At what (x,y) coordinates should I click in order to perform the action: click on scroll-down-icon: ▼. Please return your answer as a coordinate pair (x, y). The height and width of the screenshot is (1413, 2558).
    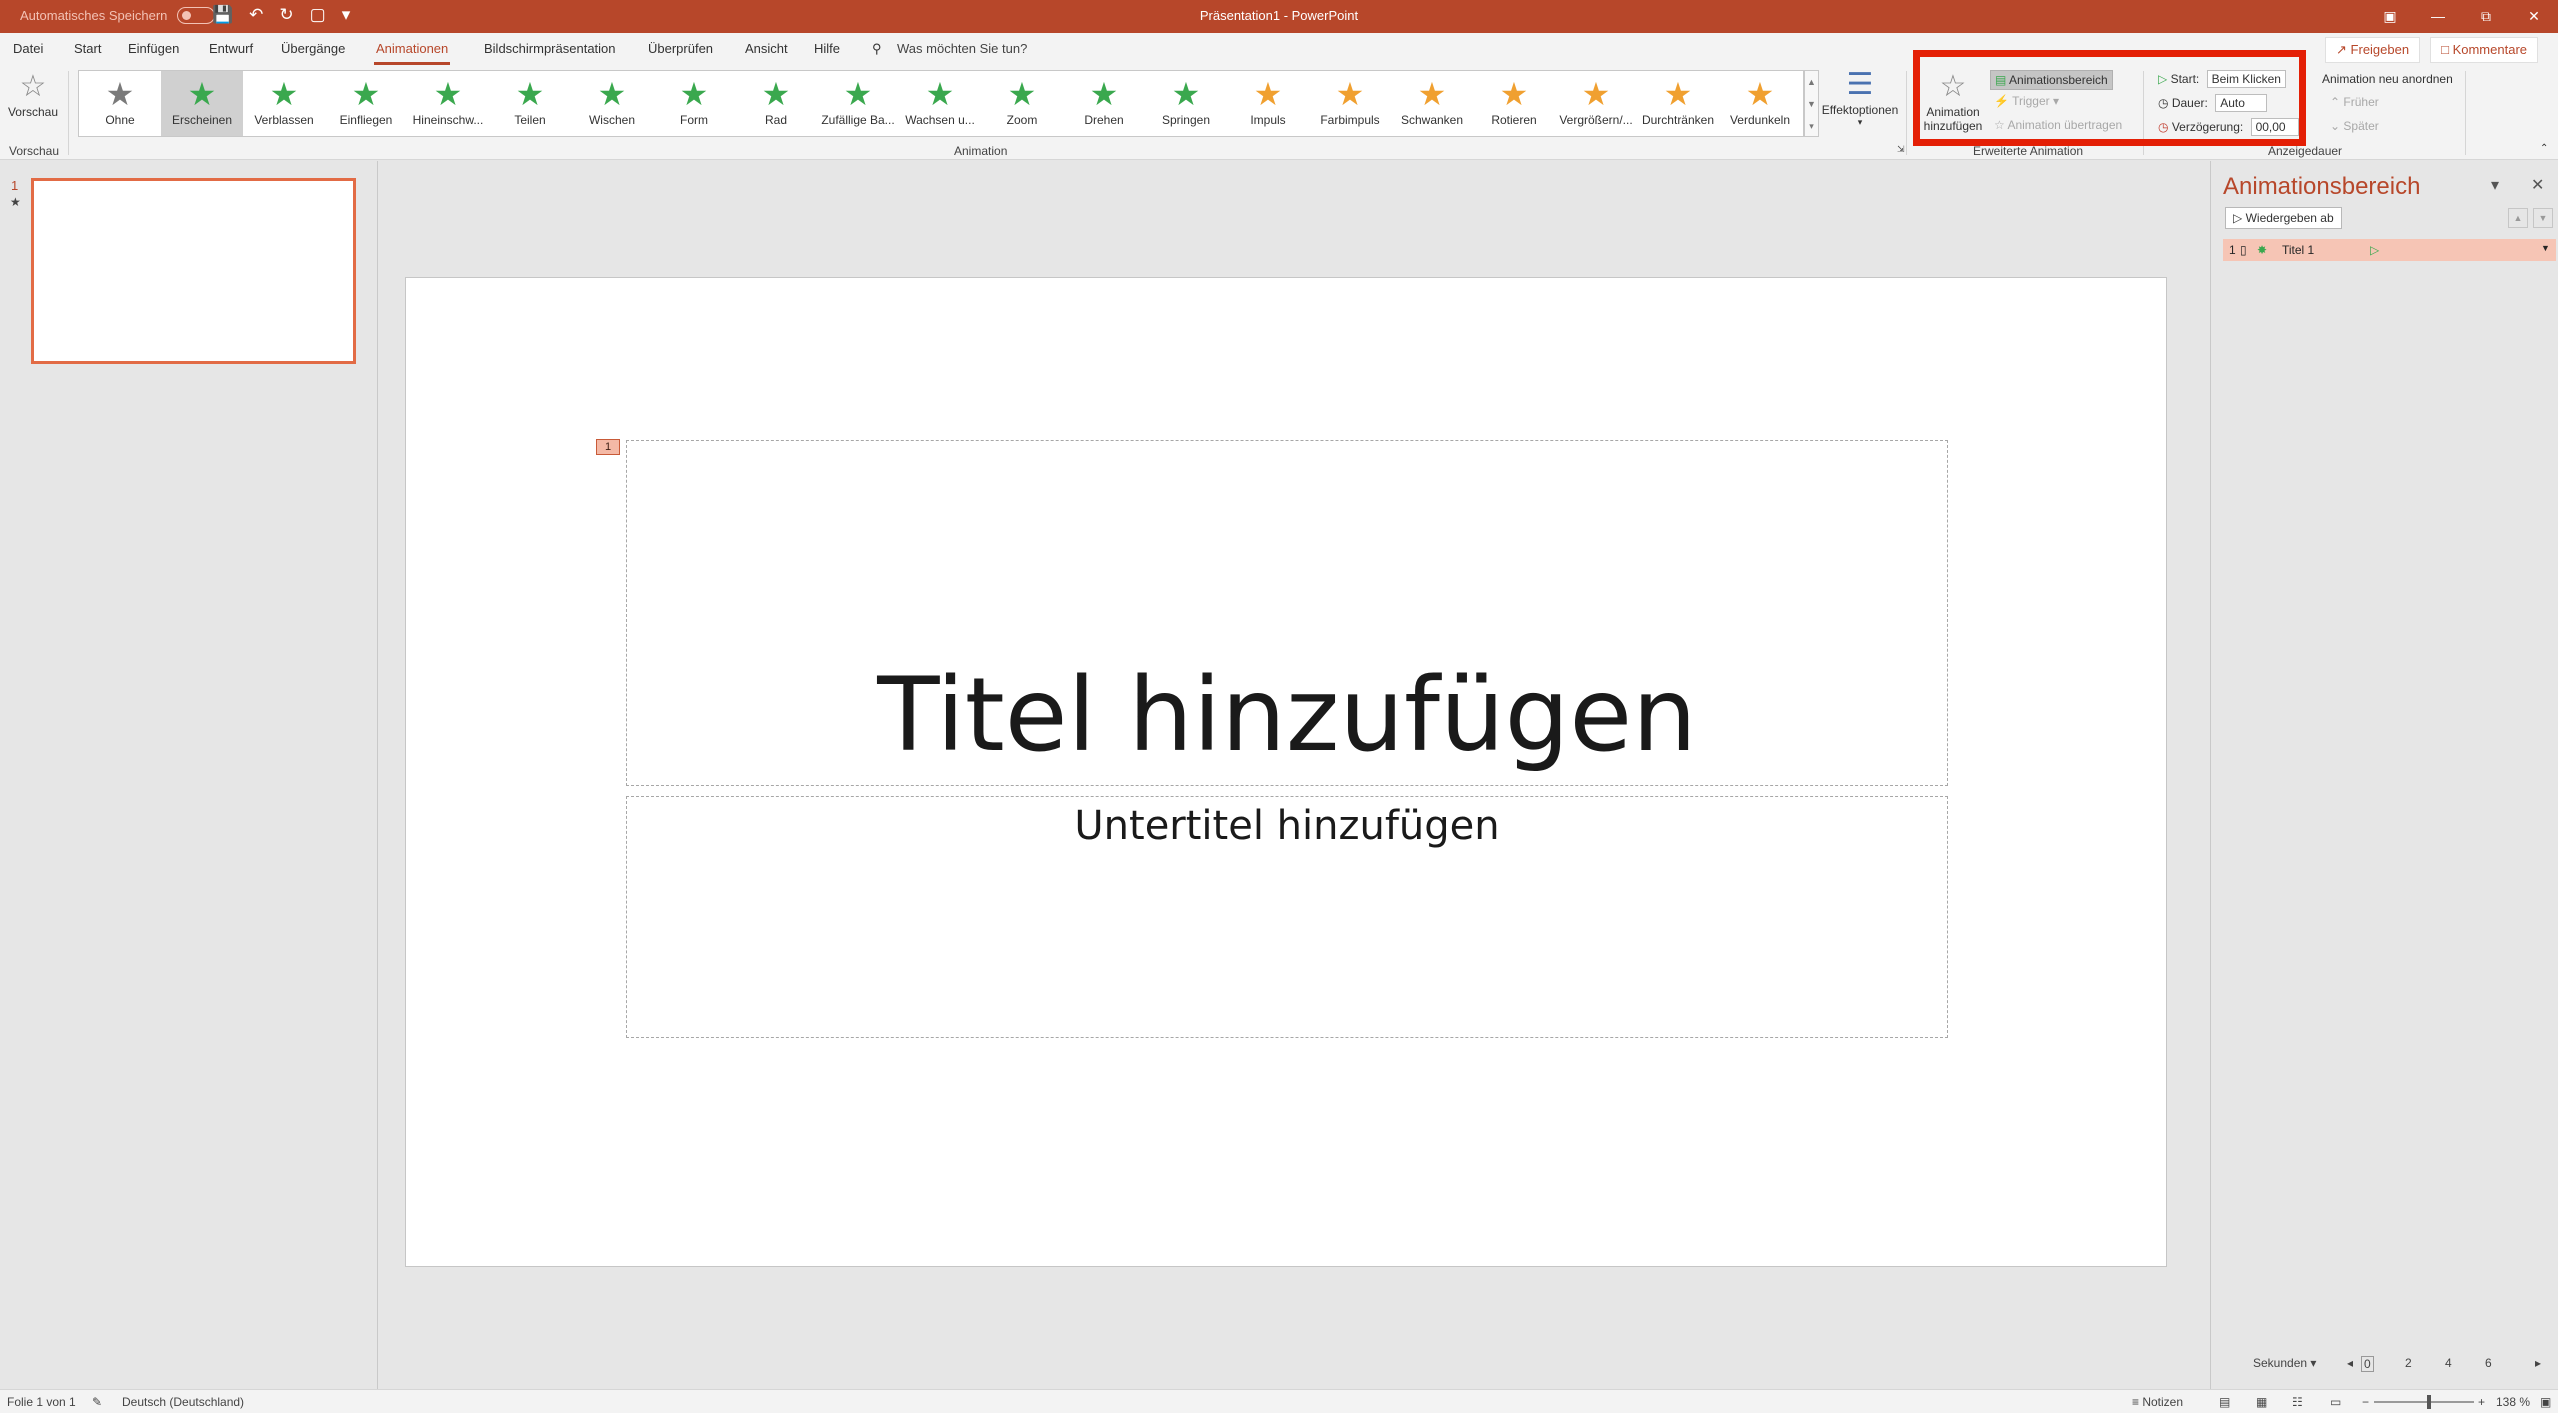
    Looking at the image, I should click on (1811, 104).